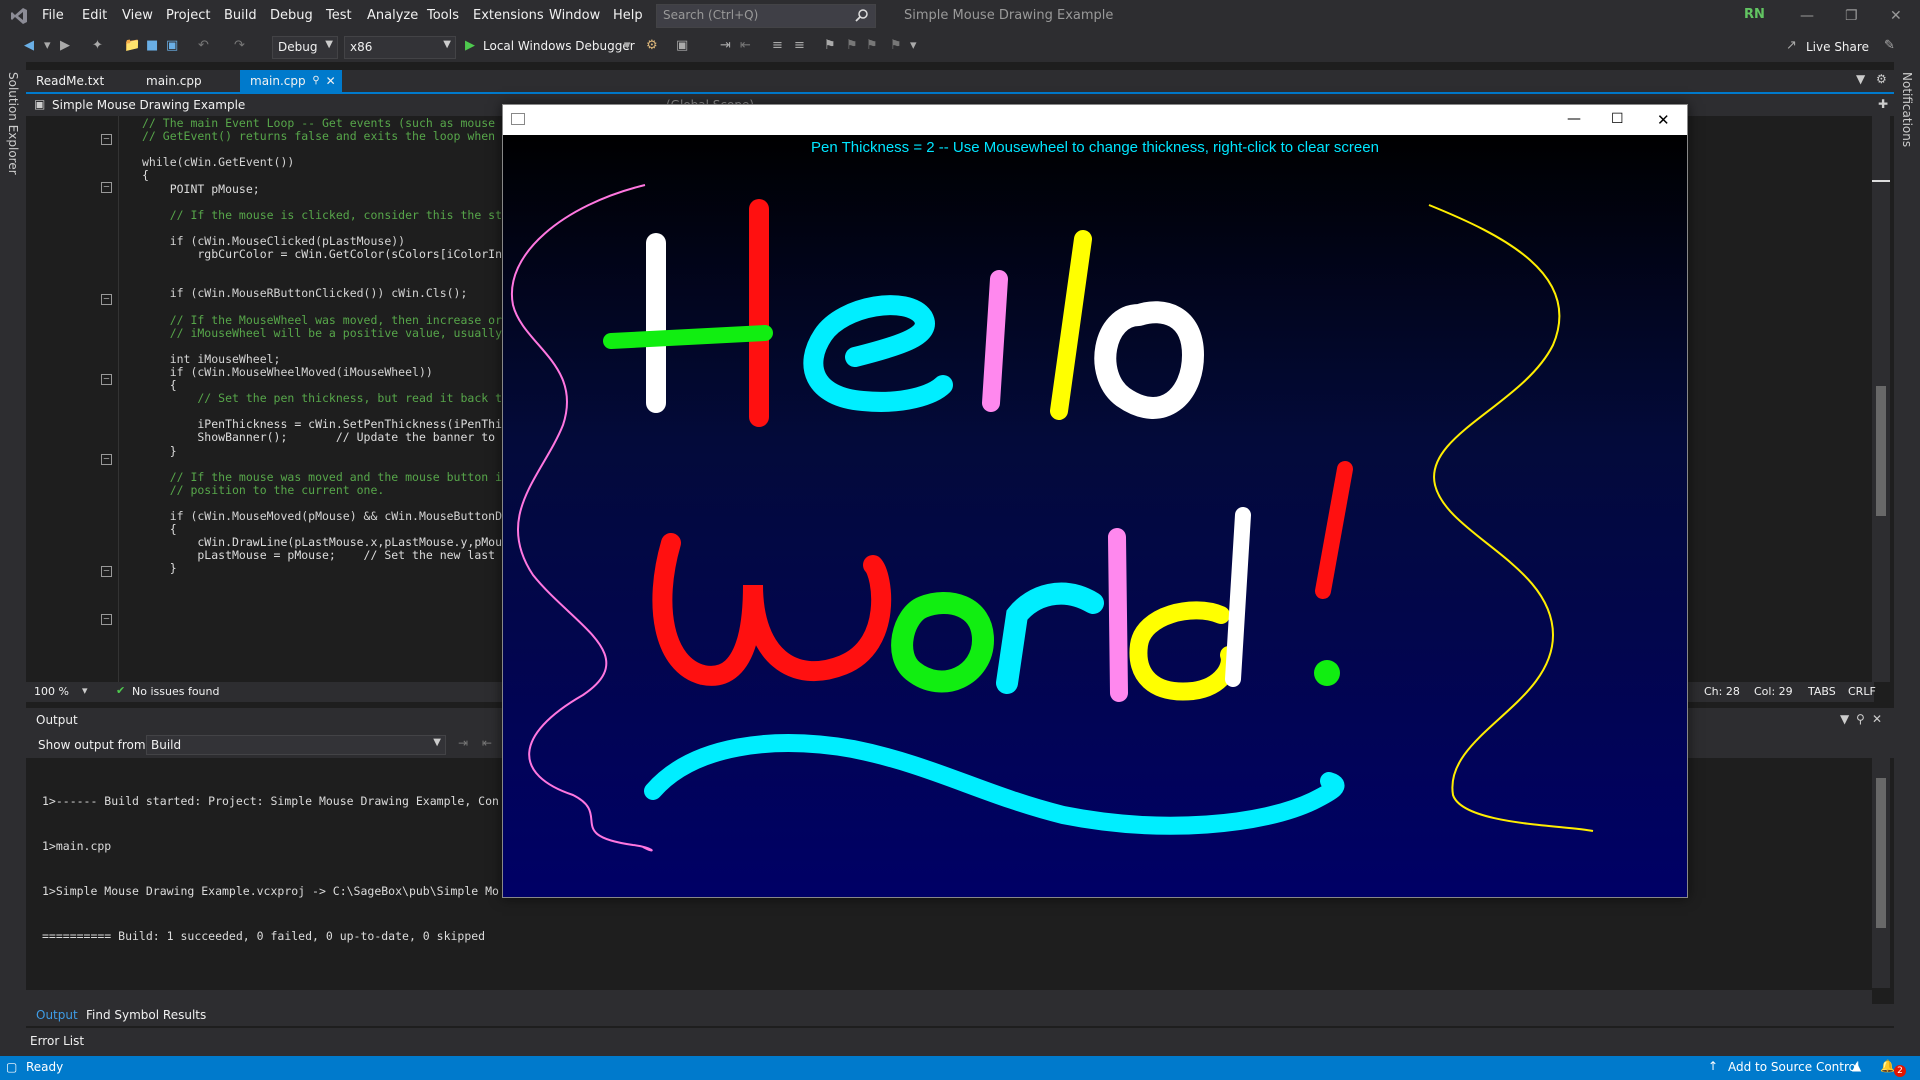 This screenshot has width=1920, height=1080. Describe the element at coordinates (57, 1015) in the screenshot. I see `tab-output: Output` at that location.